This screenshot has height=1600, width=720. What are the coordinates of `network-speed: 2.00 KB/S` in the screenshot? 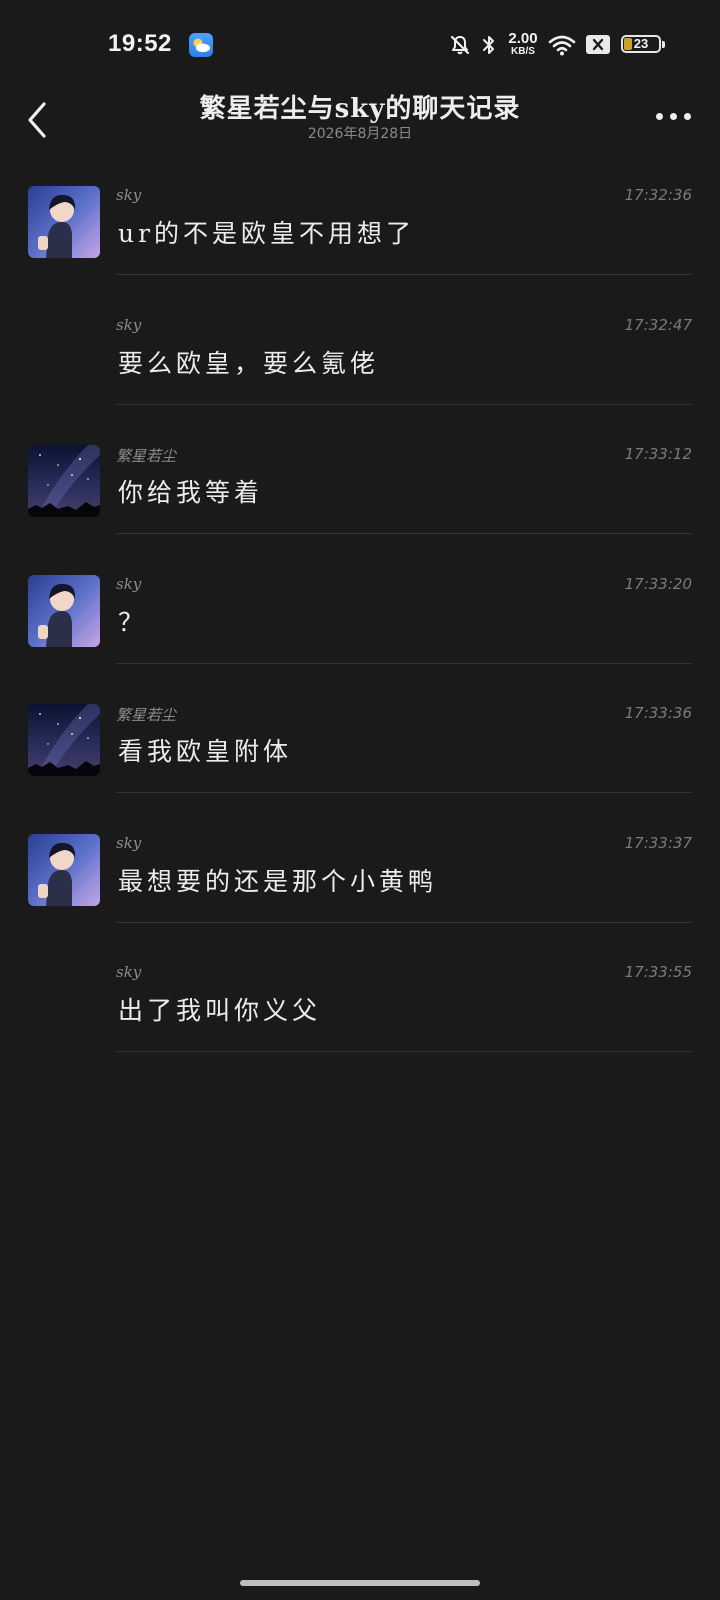 It's located at (523, 44).